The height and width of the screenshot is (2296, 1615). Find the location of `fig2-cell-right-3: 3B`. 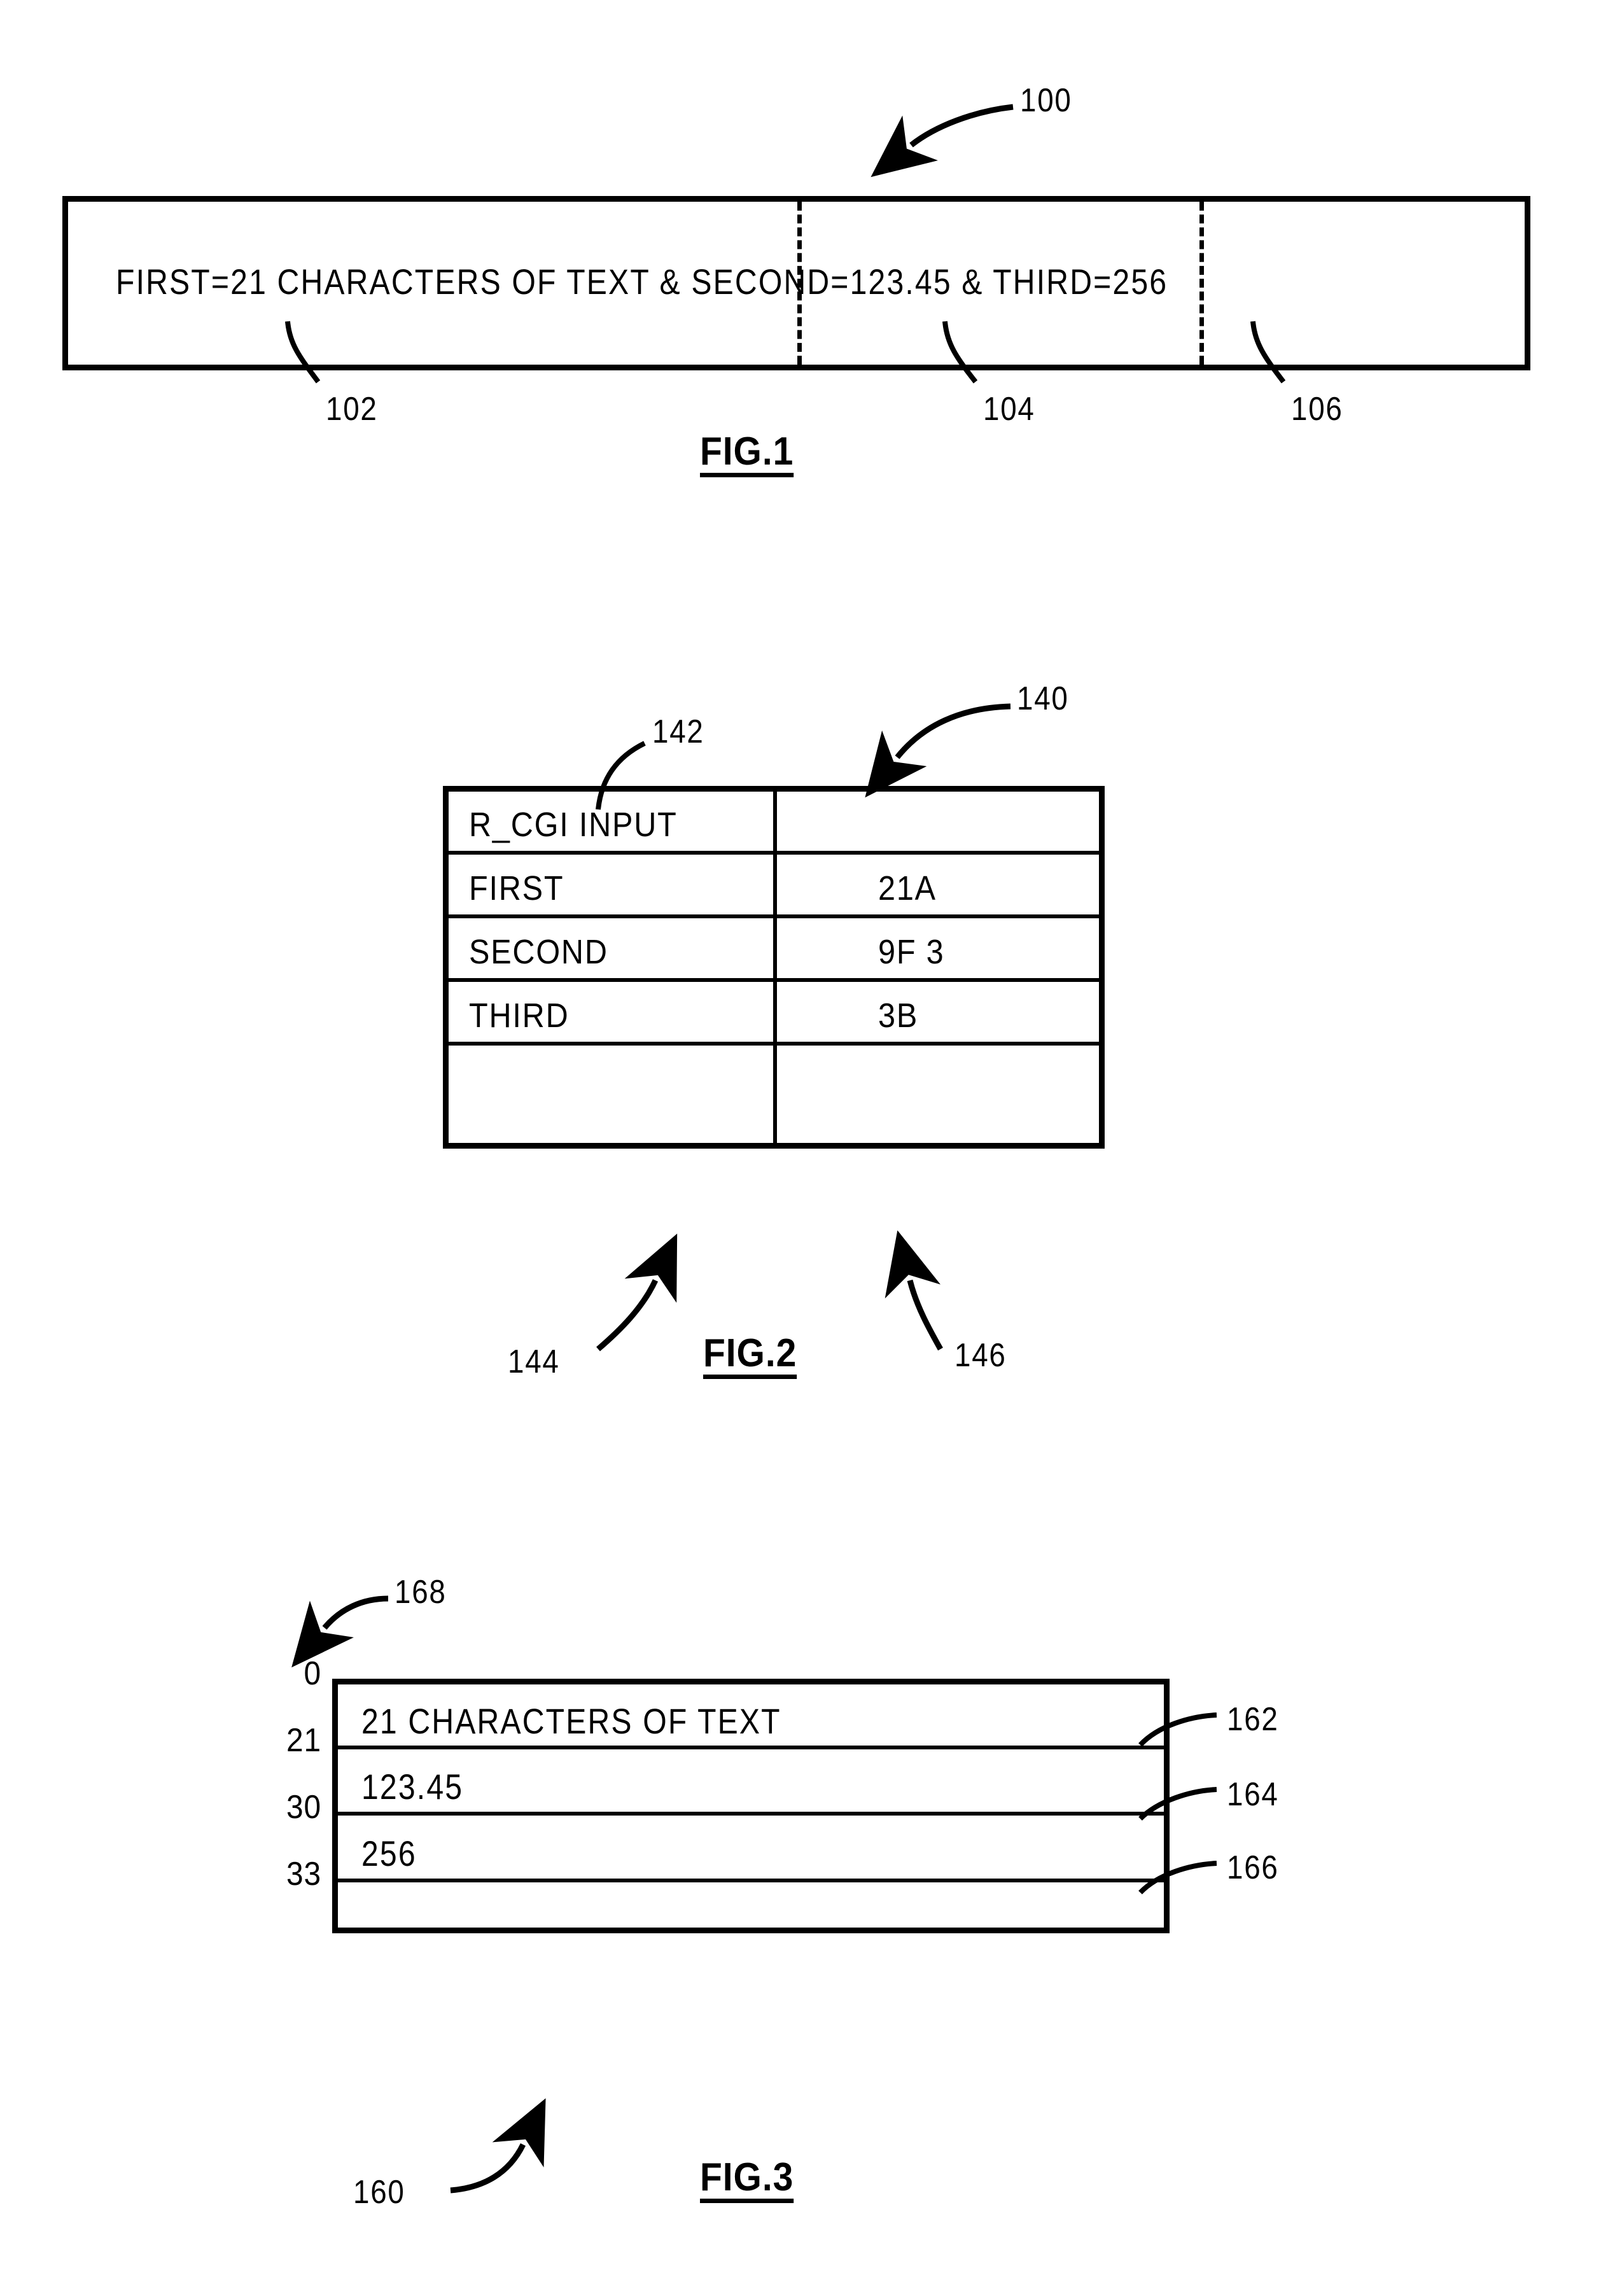

fig2-cell-right-3: 3B is located at coordinates (898, 1016).